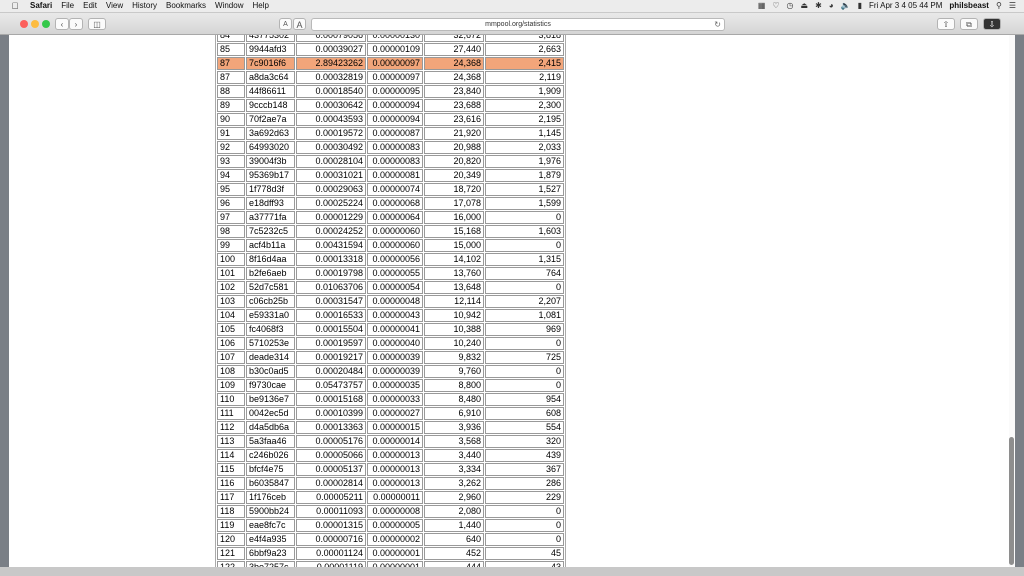 Image resolution: width=1024 pixels, height=576 pixels. I want to click on table-cell: 0, so click(524, 385).